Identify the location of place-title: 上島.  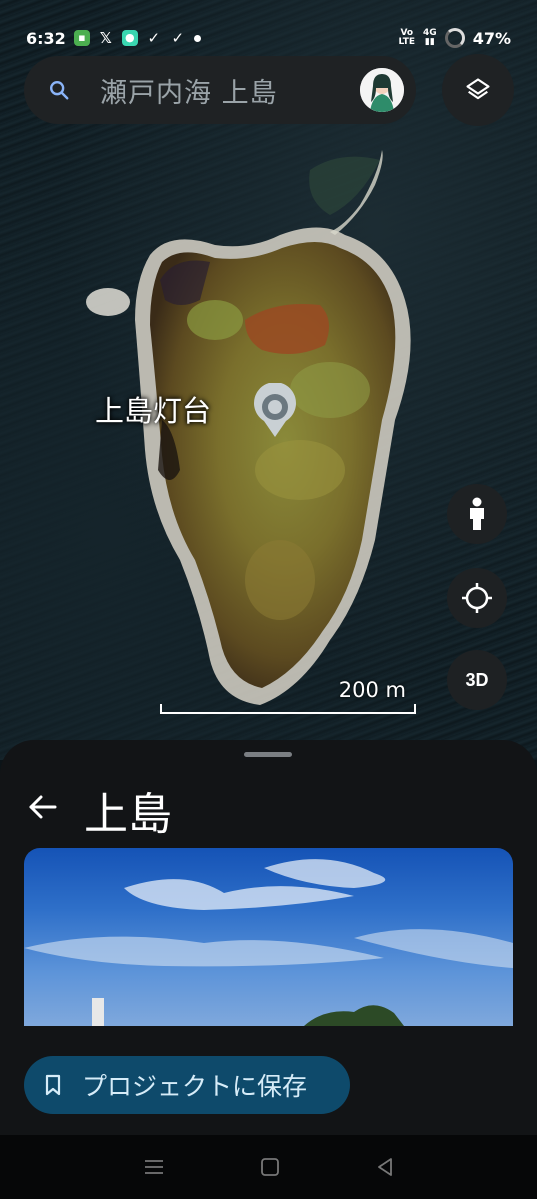
(128, 814).